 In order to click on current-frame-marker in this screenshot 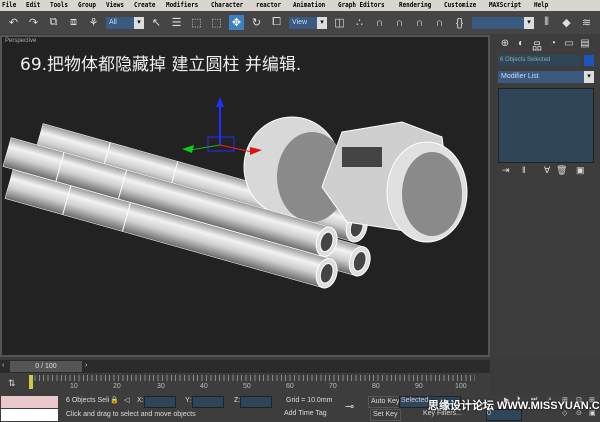, I will do `click(31, 382)`.